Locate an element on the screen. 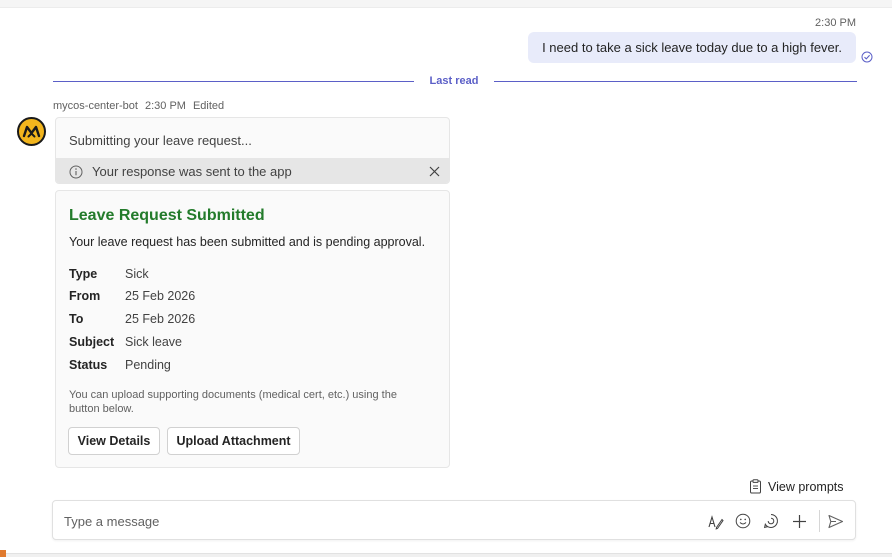 The image size is (892, 557). fact-row-status: Status Pending is located at coordinates (120, 365).